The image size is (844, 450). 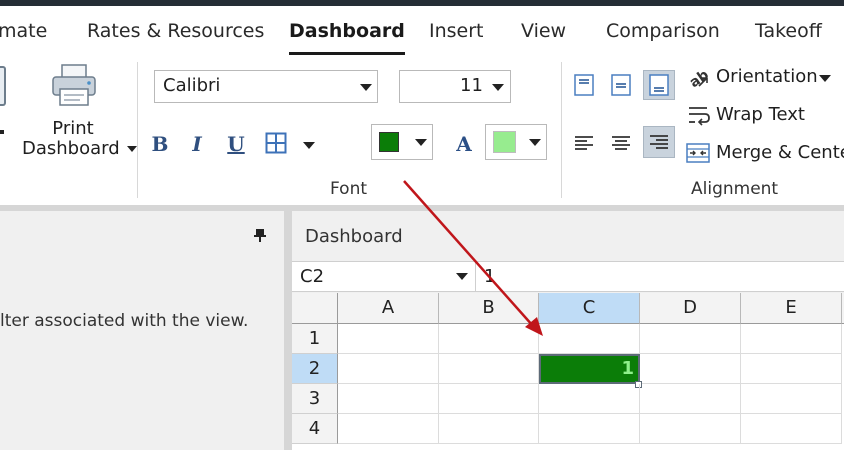 I want to click on cell-e2, so click(x=791, y=369).